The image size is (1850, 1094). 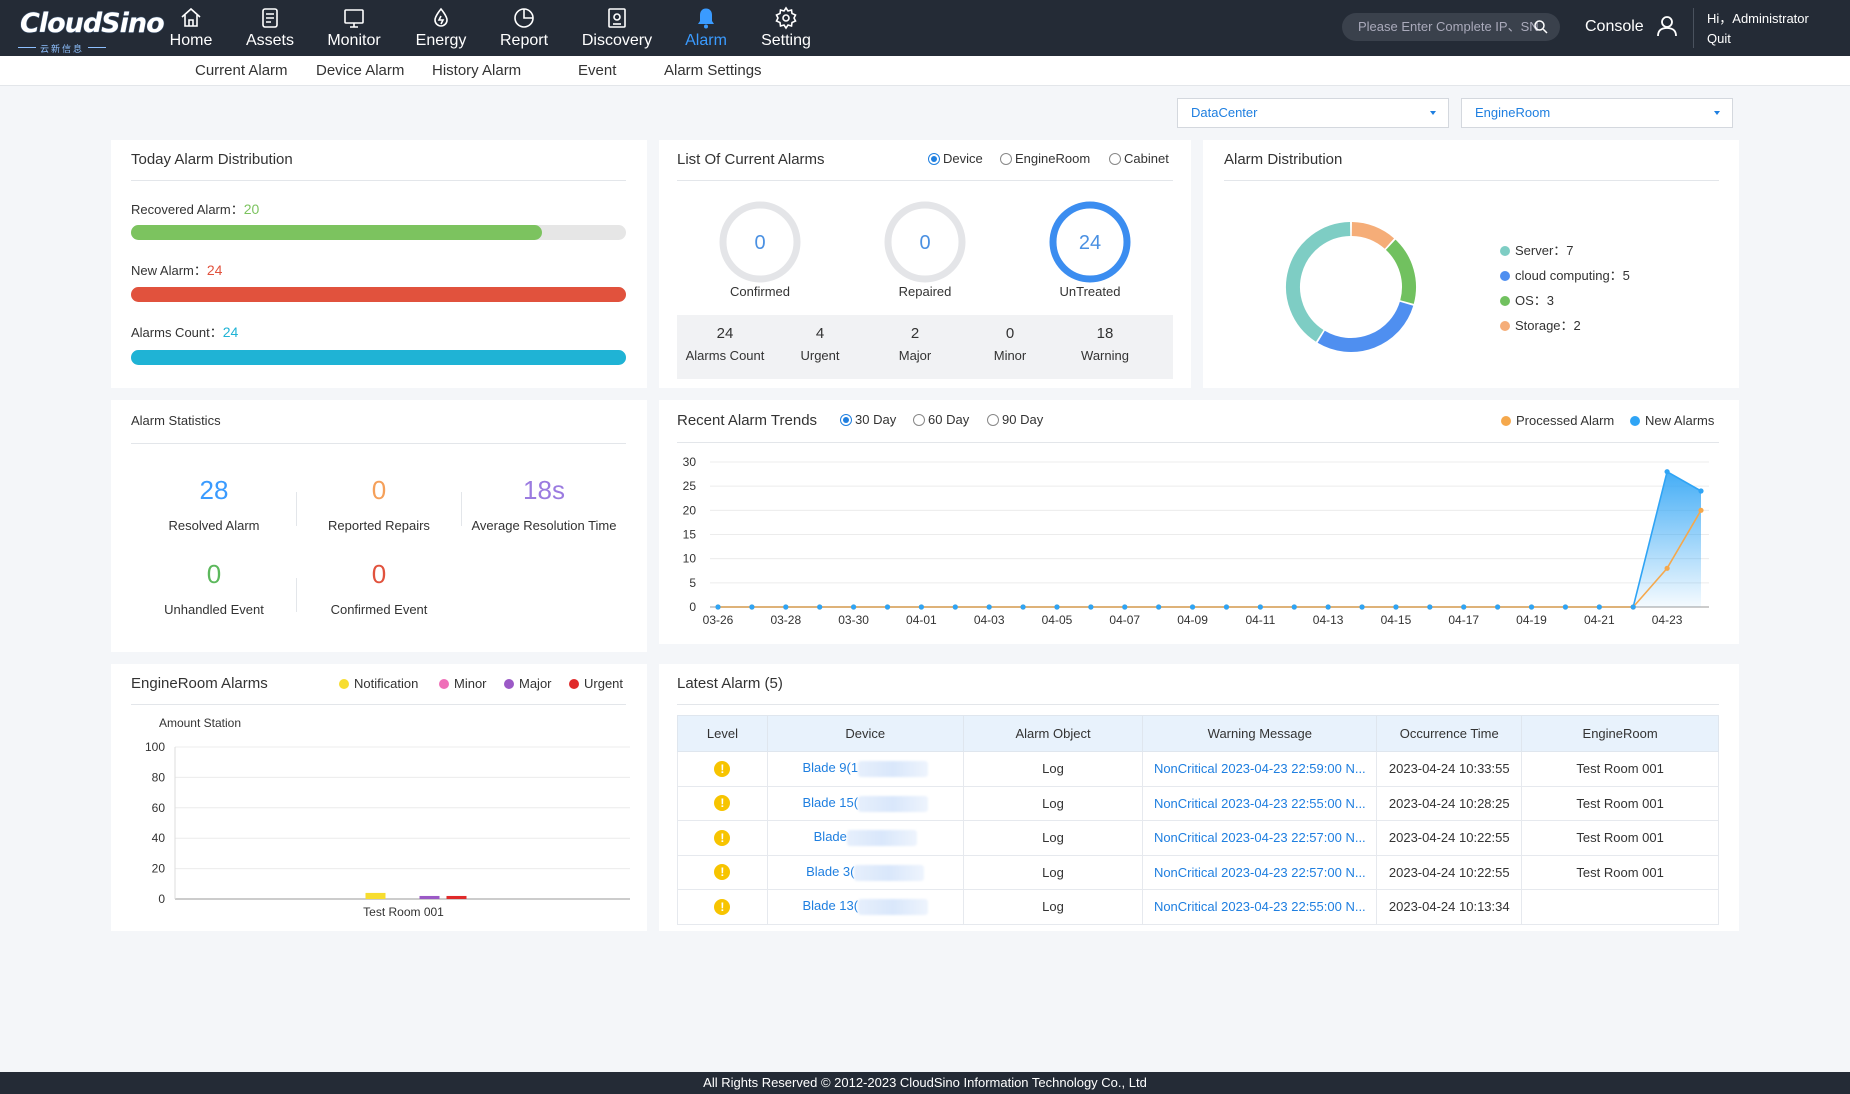 What do you see at coordinates (378, 294) in the screenshot?
I see `new-alarm-bar` at bounding box center [378, 294].